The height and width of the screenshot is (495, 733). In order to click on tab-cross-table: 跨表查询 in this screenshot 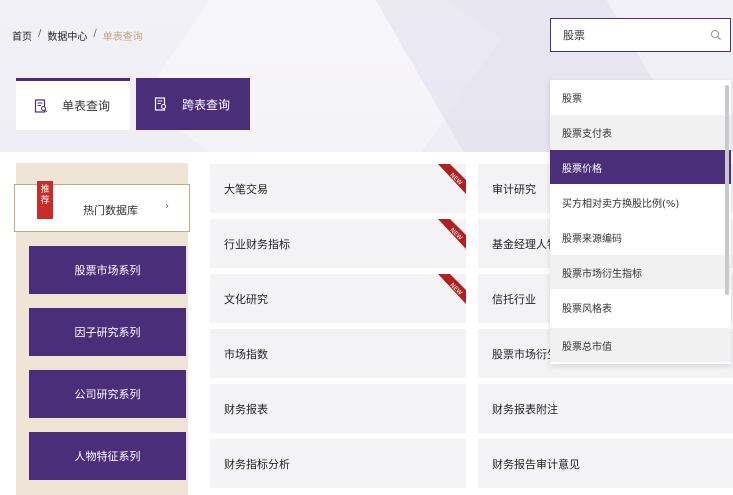, I will do `click(193, 104)`.